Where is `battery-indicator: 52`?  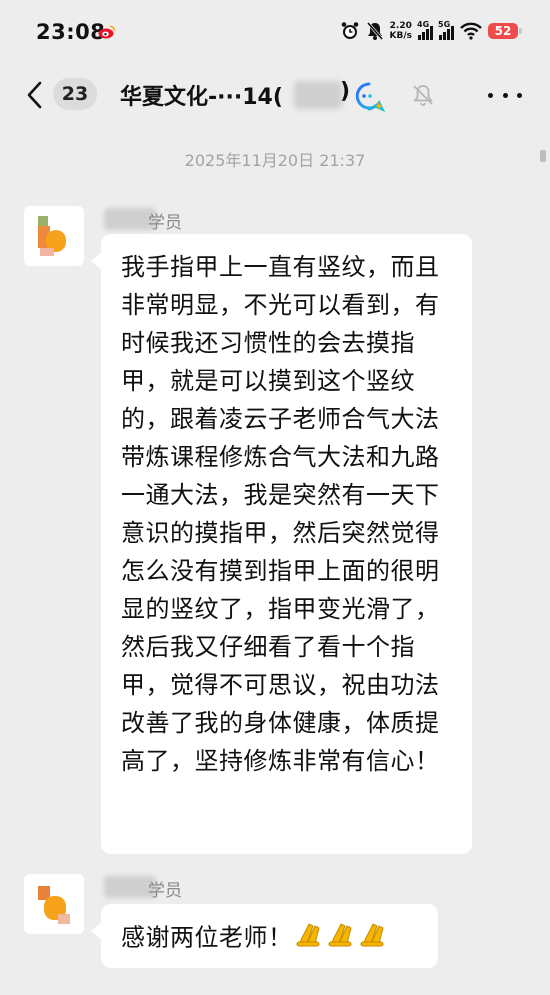
battery-indicator: 52 is located at coordinates (505, 31).